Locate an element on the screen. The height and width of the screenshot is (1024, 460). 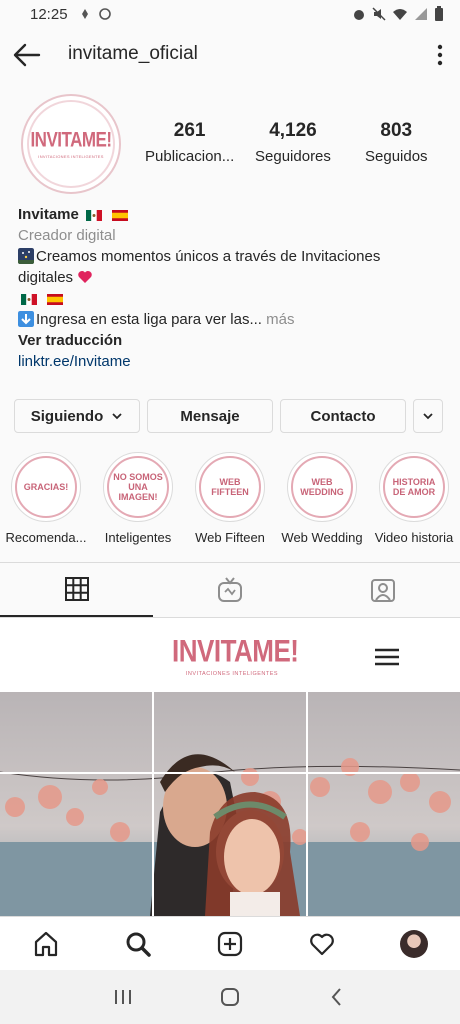
nav-new-post is located at coordinates (230, 944).